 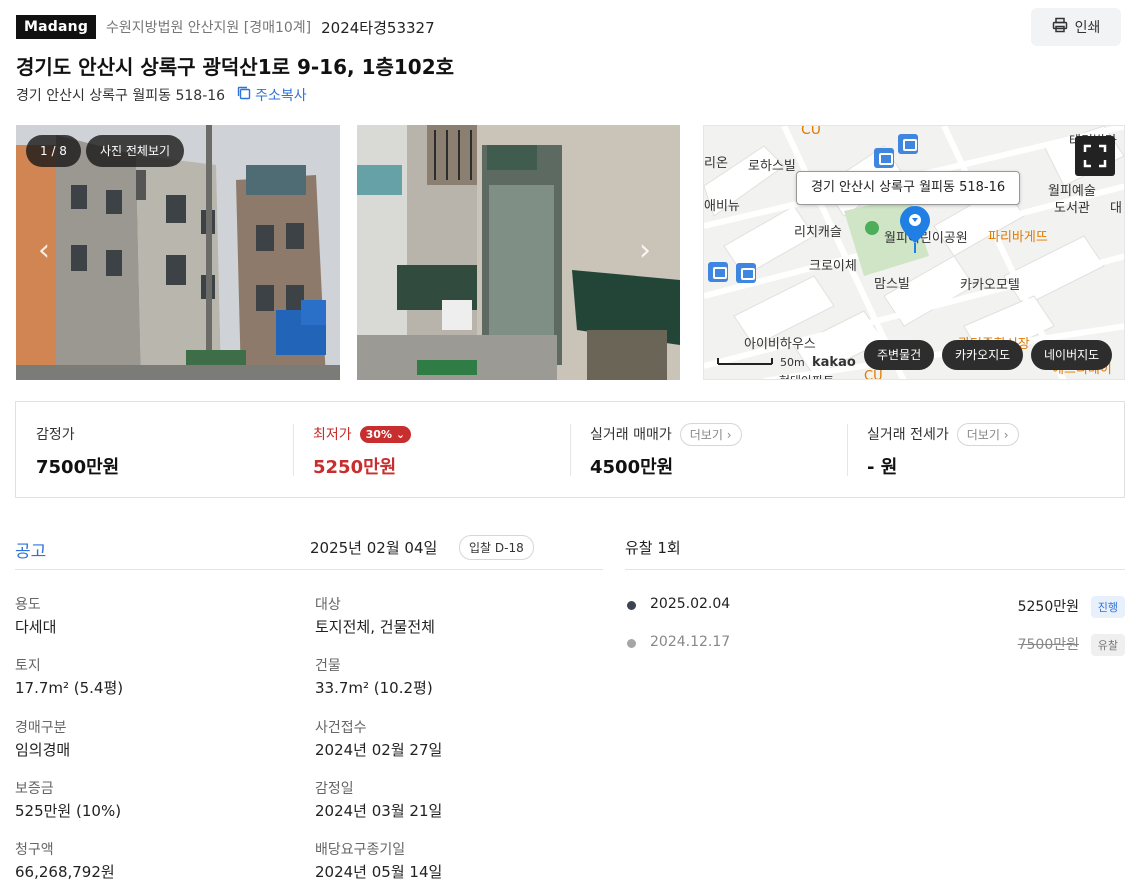 I want to click on map-label-rohahouse: 로하스빌, so click(x=772, y=166).